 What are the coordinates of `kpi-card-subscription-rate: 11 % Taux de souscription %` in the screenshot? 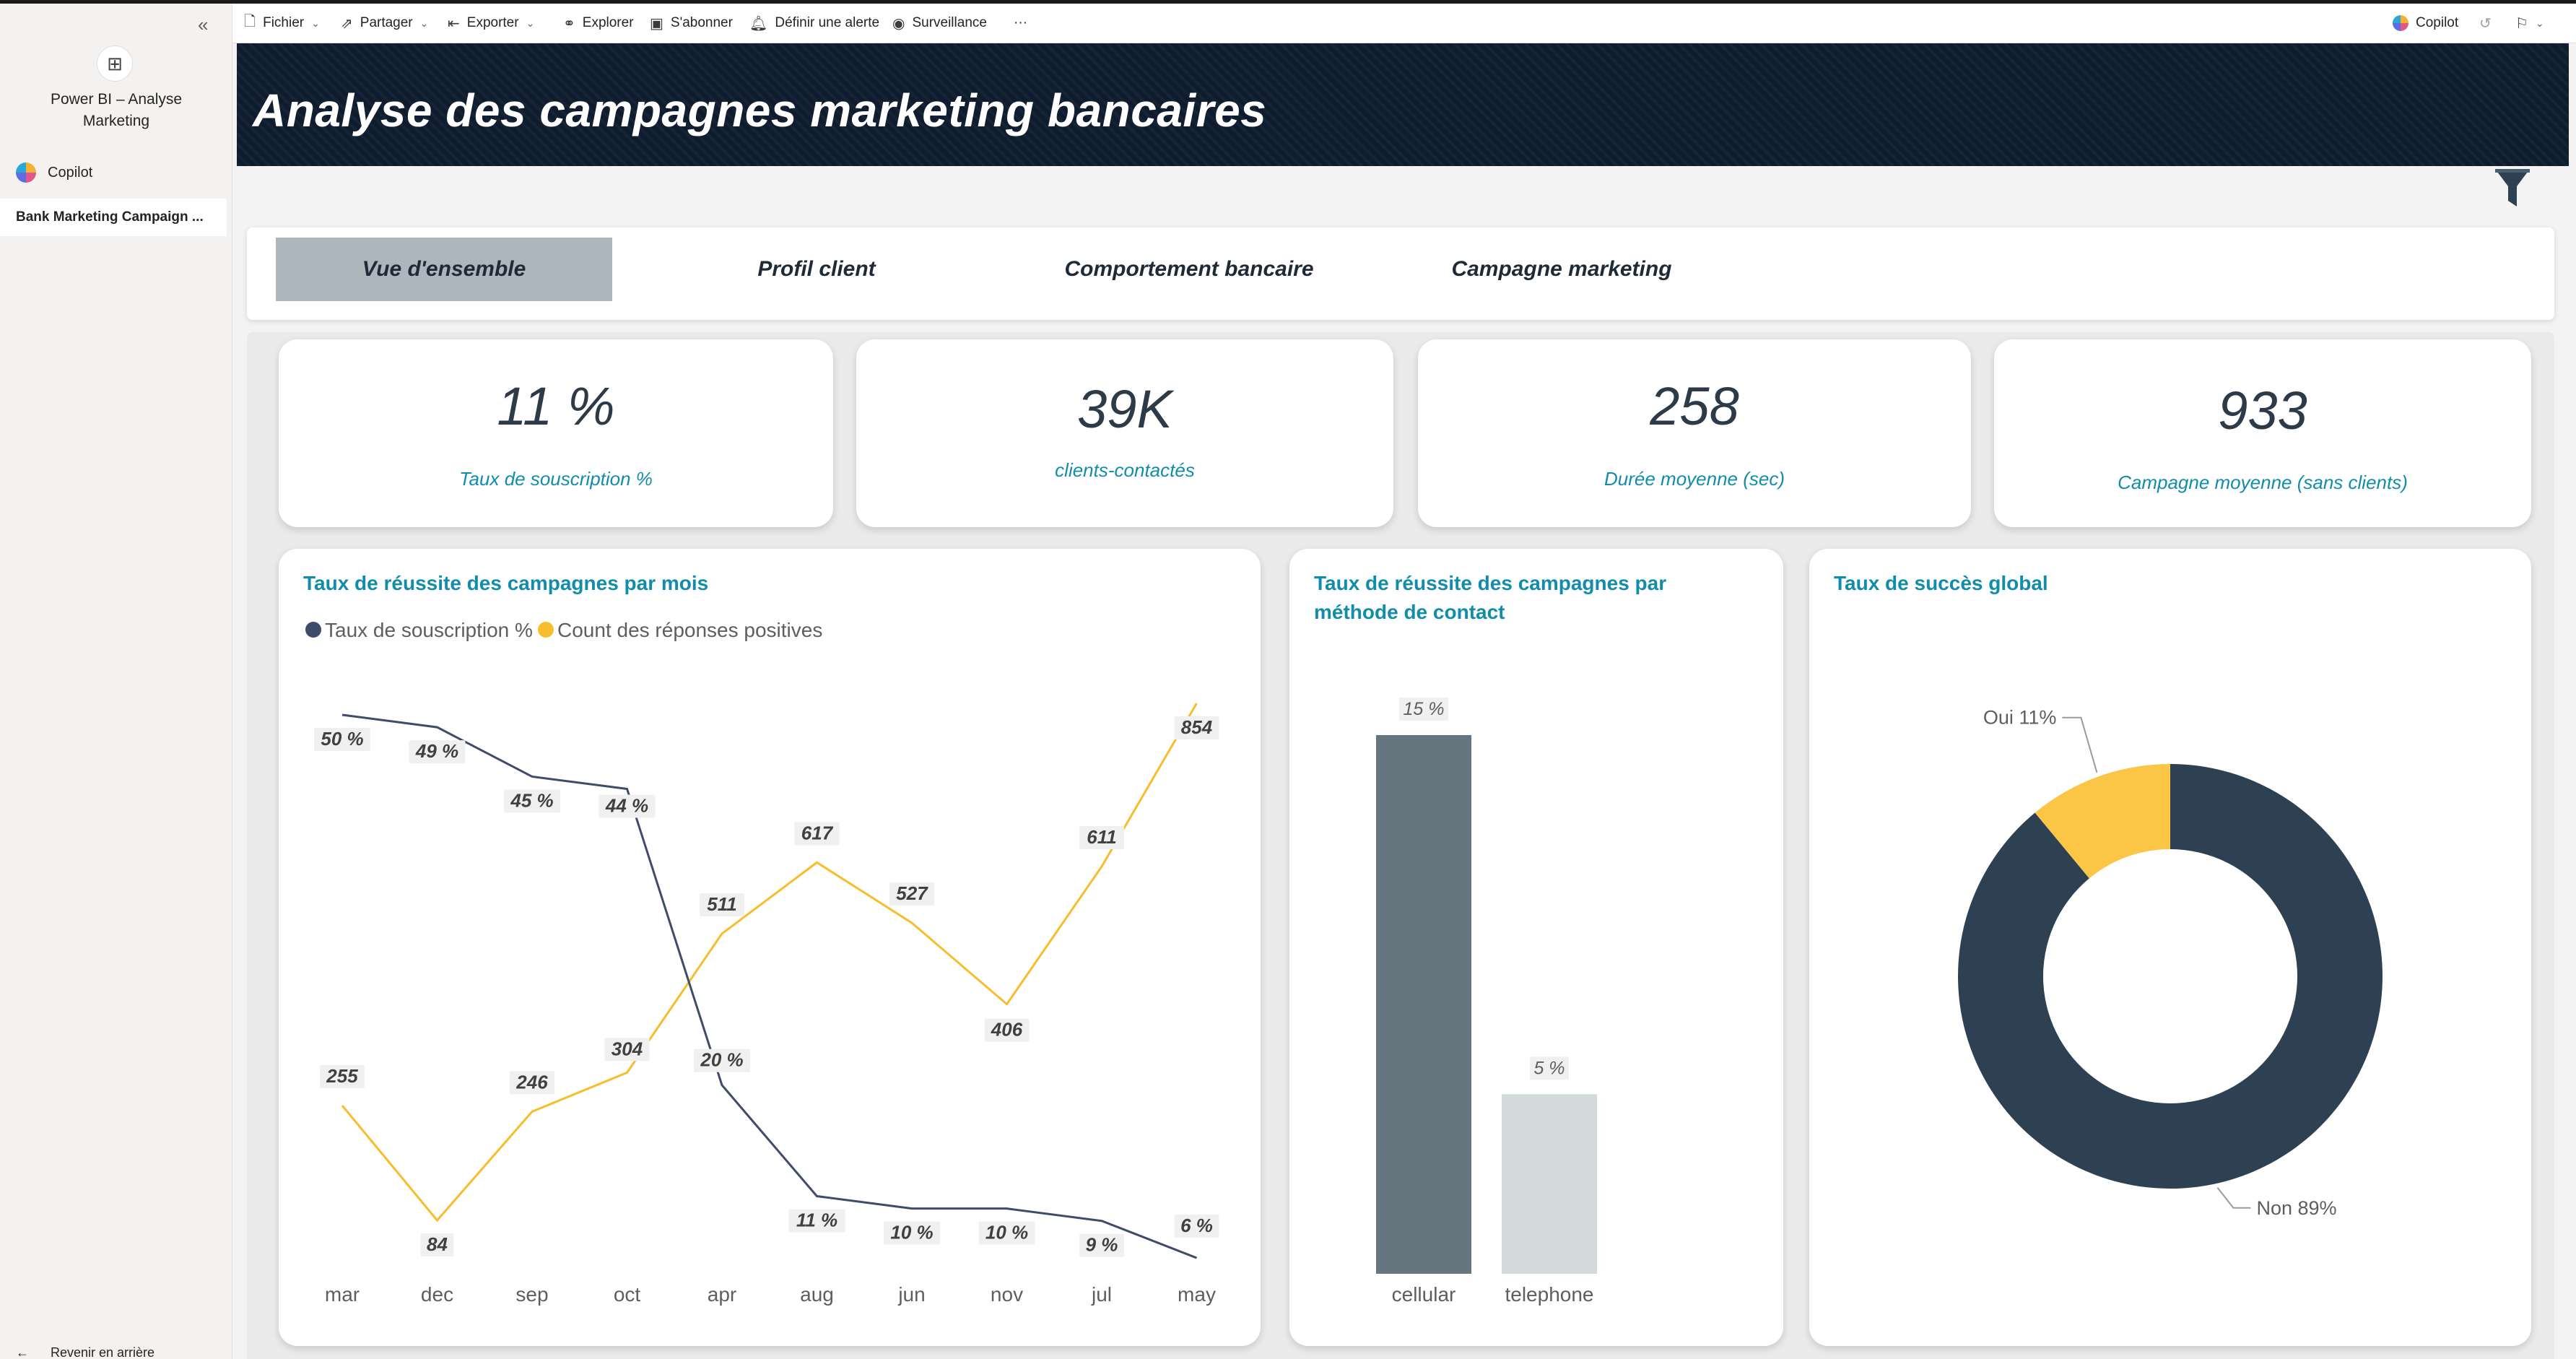 It's located at (556, 433).